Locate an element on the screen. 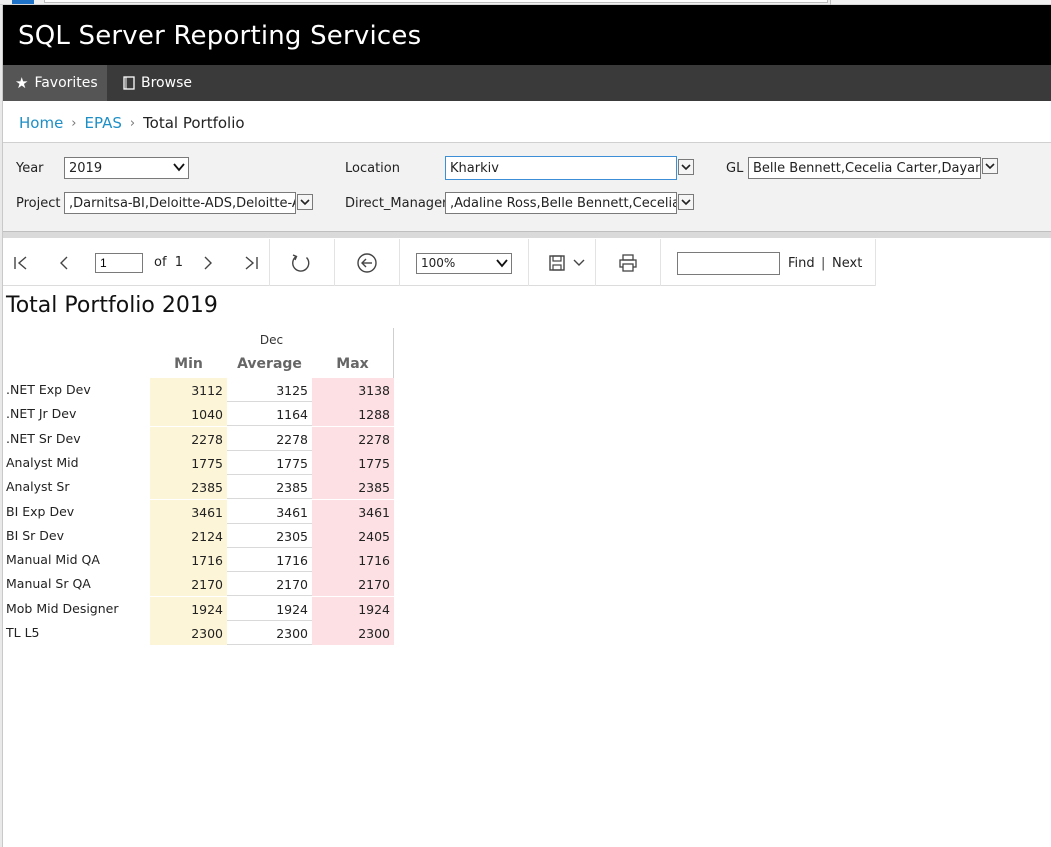 This screenshot has width=1051, height=847. row-label: .NET Sr Dev is located at coordinates (43, 438).